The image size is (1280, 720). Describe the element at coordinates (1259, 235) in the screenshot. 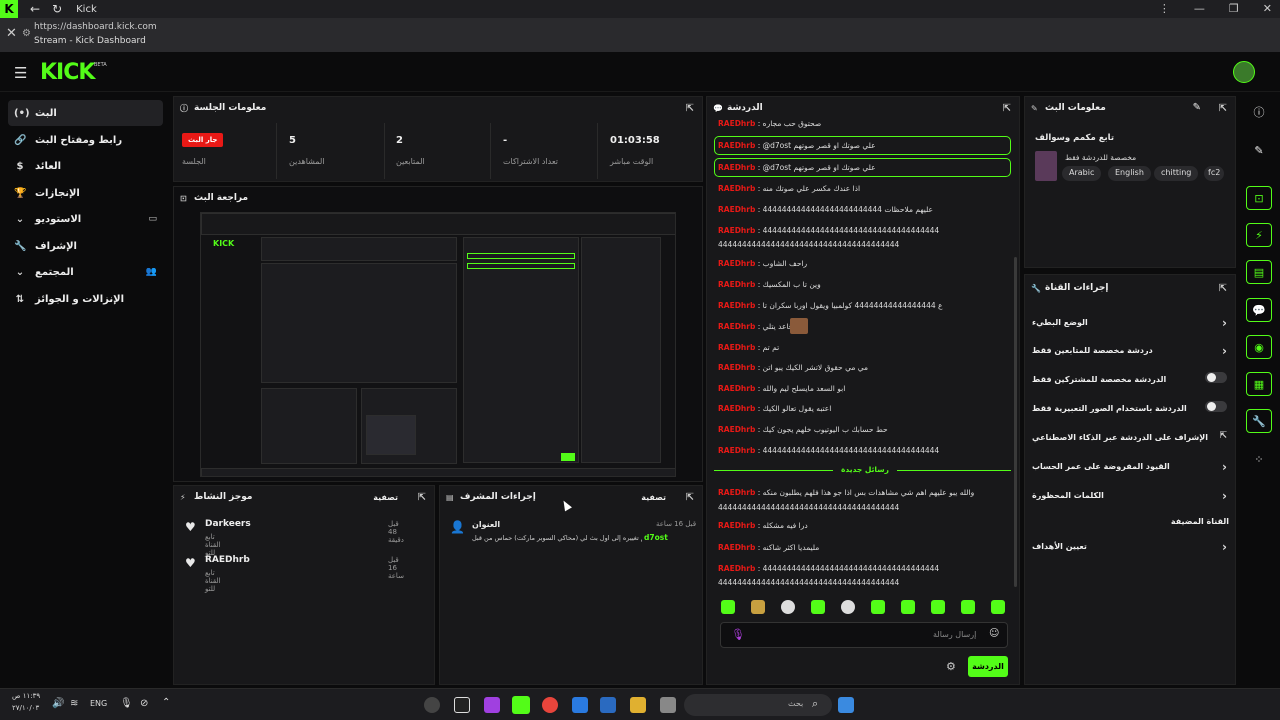

I see `bolt-rail-icon: ⚡` at that location.